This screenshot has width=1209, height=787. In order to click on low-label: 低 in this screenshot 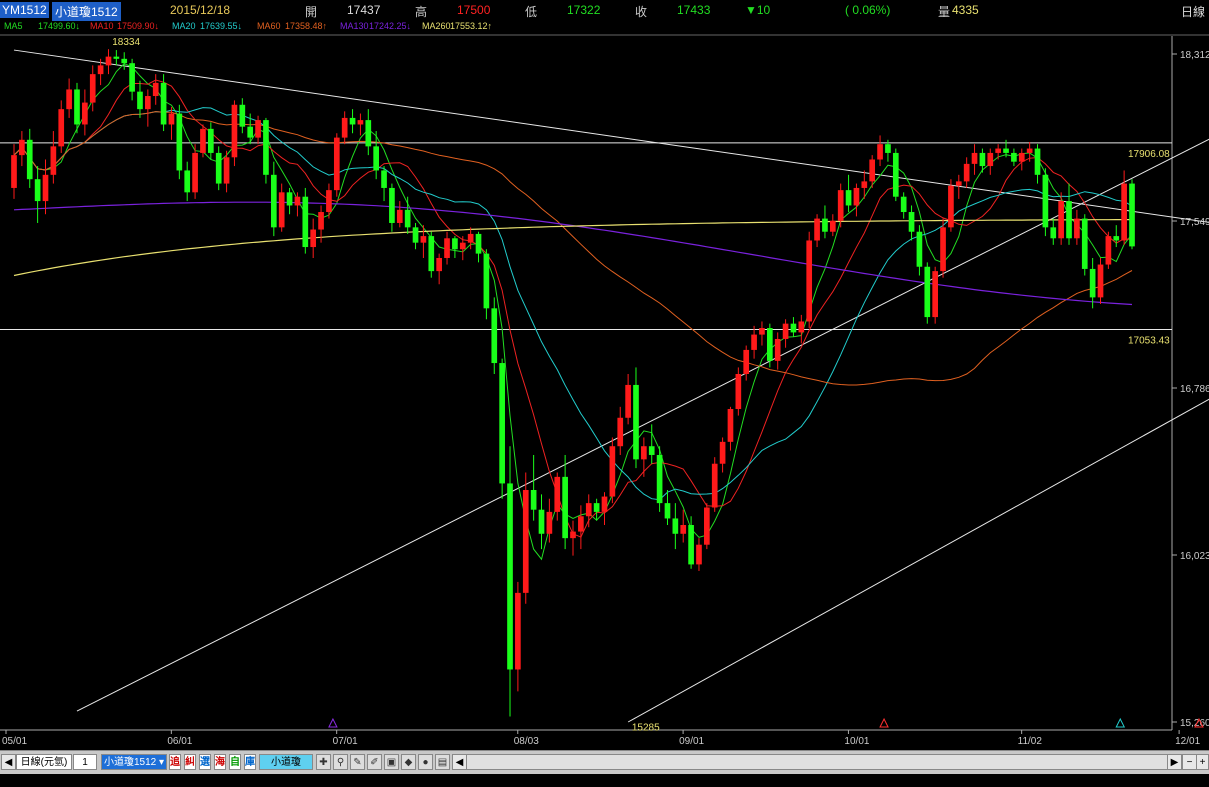, I will do `click(531, 12)`.